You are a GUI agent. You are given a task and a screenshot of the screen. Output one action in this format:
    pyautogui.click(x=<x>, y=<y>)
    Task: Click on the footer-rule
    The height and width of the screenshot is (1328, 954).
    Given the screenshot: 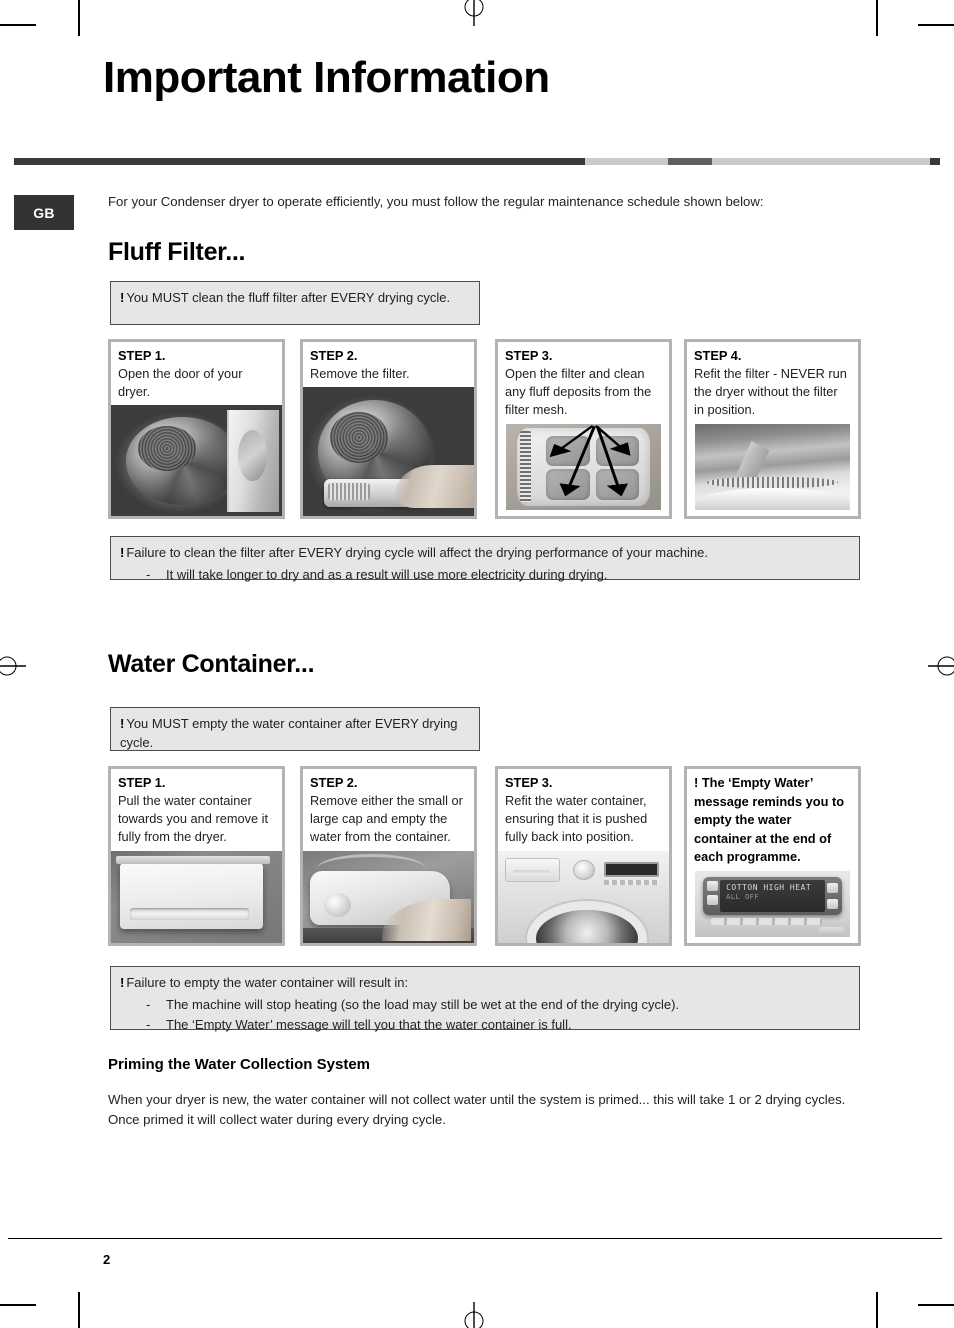 What is the action you would take?
    pyautogui.click(x=475, y=1238)
    